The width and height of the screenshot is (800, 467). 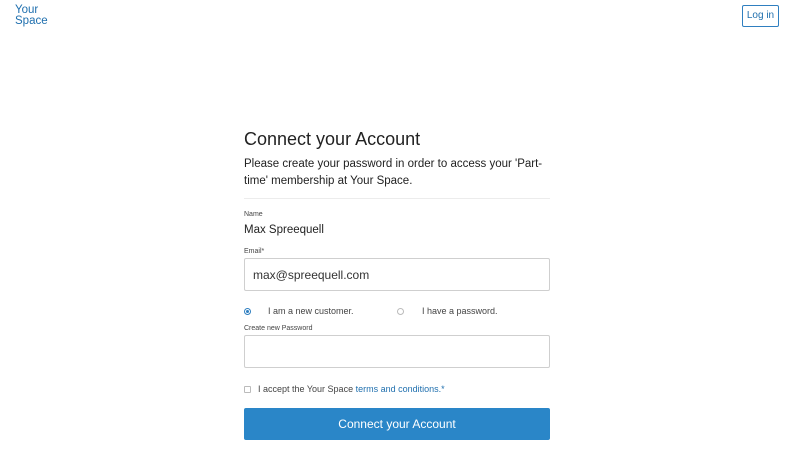 I want to click on page-title: Connect your Account, so click(x=332, y=139).